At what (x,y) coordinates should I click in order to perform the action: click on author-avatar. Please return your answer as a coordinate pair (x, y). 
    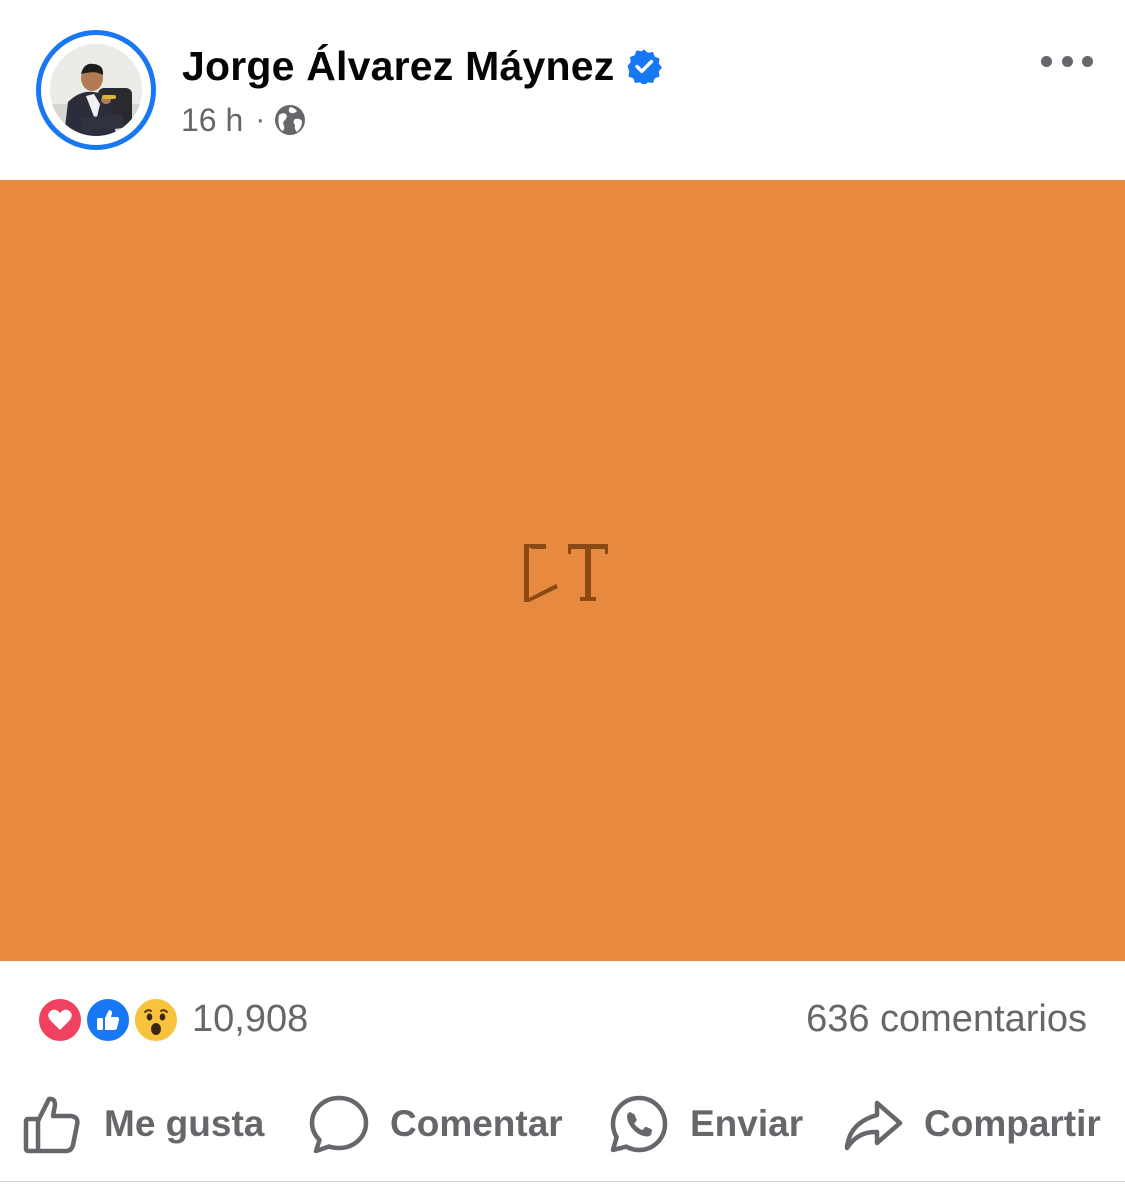
    Looking at the image, I should click on (96, 90).